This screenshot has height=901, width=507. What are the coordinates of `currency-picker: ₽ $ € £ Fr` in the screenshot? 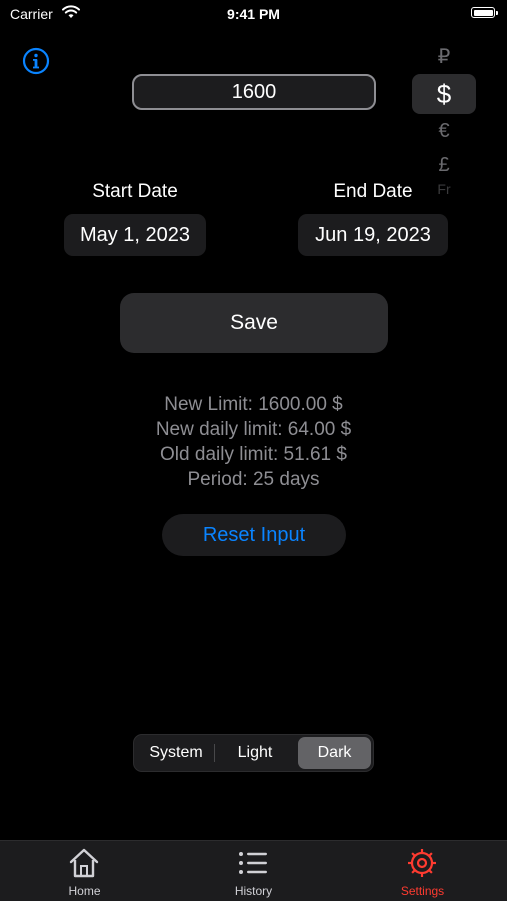 It's located at (444, 118).